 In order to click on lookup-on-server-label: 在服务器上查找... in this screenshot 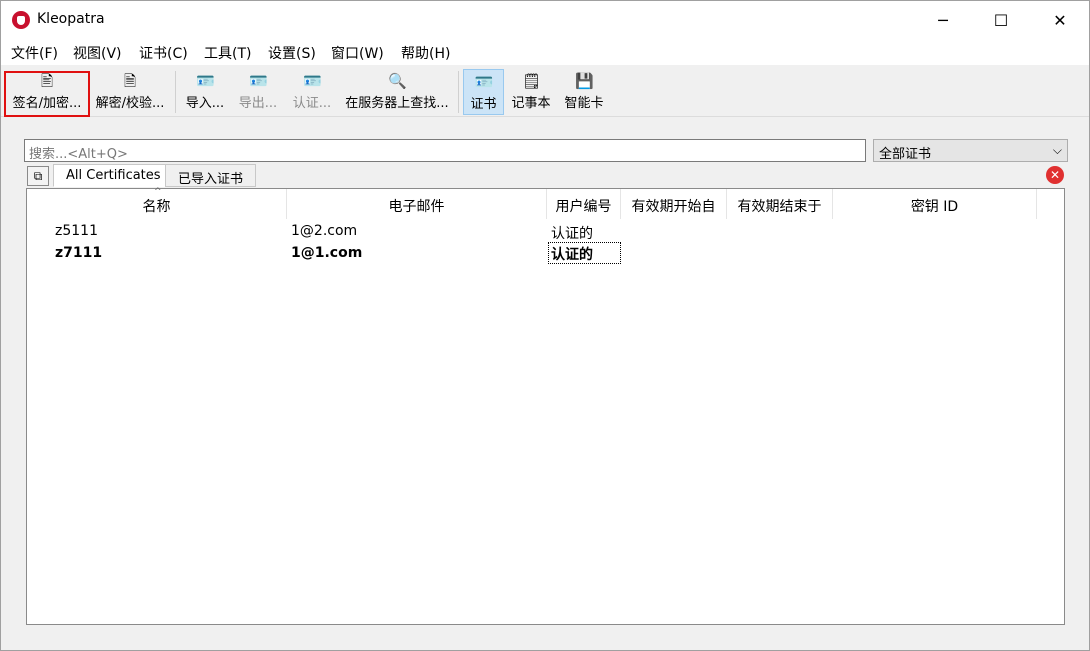, I will do `click(397, 103)`.